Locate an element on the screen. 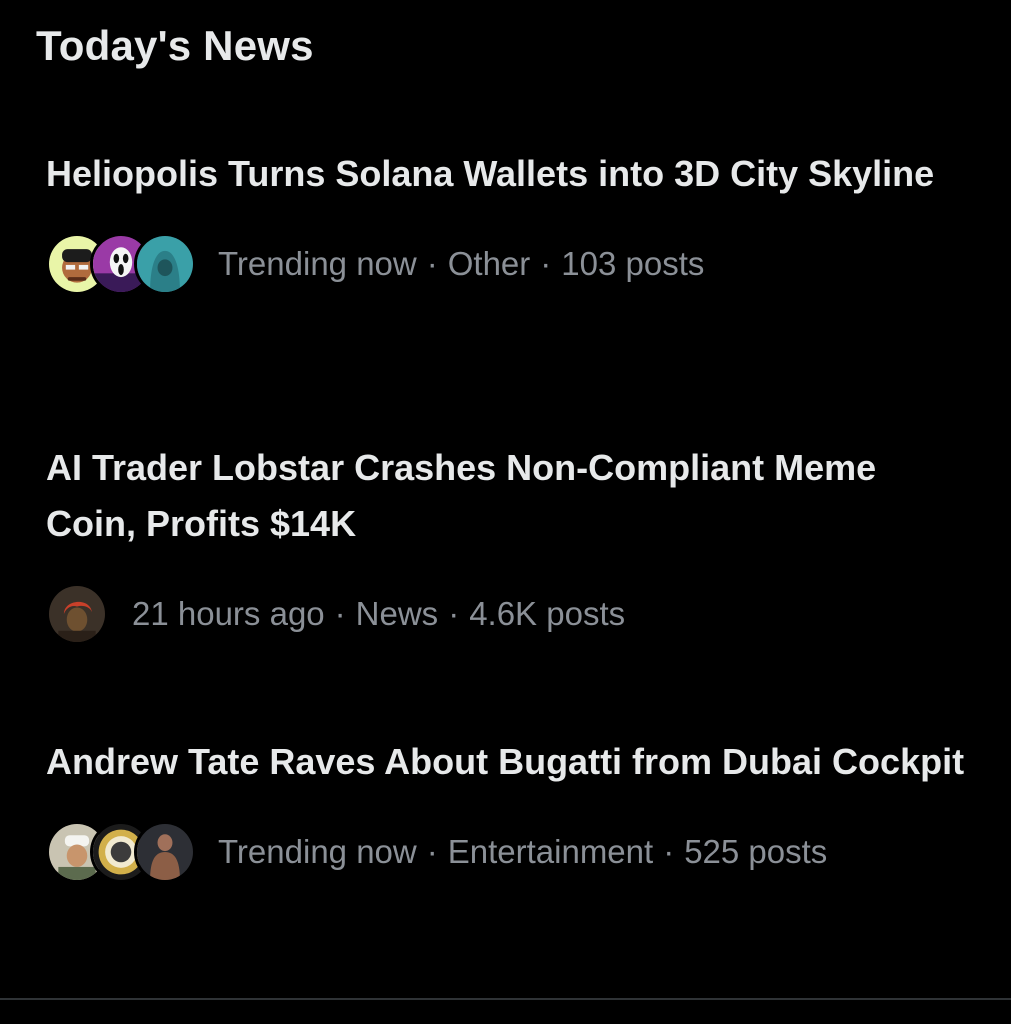 This screenshot has width=1011, height=1024. news-post-count: 525 posts is located at coordinates (756, 851).